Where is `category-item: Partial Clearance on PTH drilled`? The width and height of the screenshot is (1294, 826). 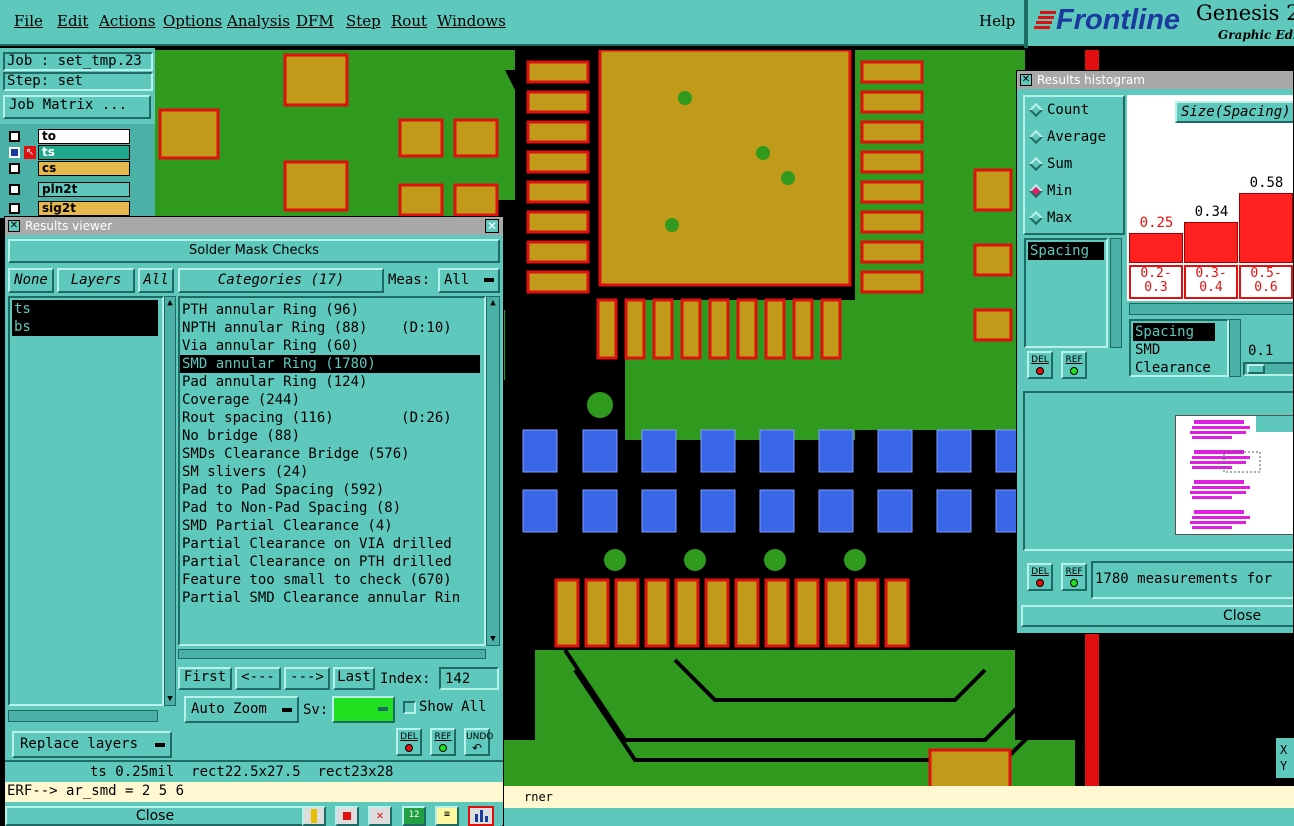 category-item: Partial Clearance on PTH drilled is located at coordinates (332, 562).